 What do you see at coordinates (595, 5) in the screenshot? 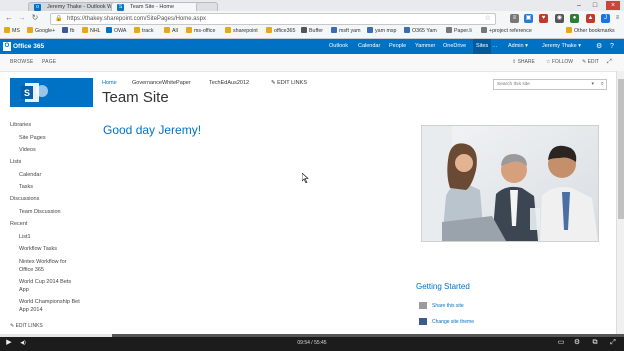
I see `maximize-icon: □` at bounding box center [595, 5].